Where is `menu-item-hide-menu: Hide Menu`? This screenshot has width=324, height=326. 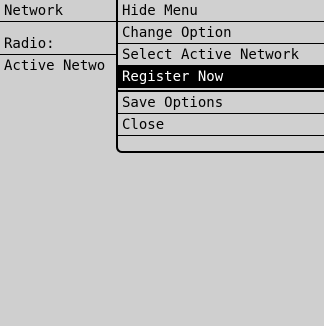
menu-item-hide-menu: Hide Menu is located at coordinates (221, 11).